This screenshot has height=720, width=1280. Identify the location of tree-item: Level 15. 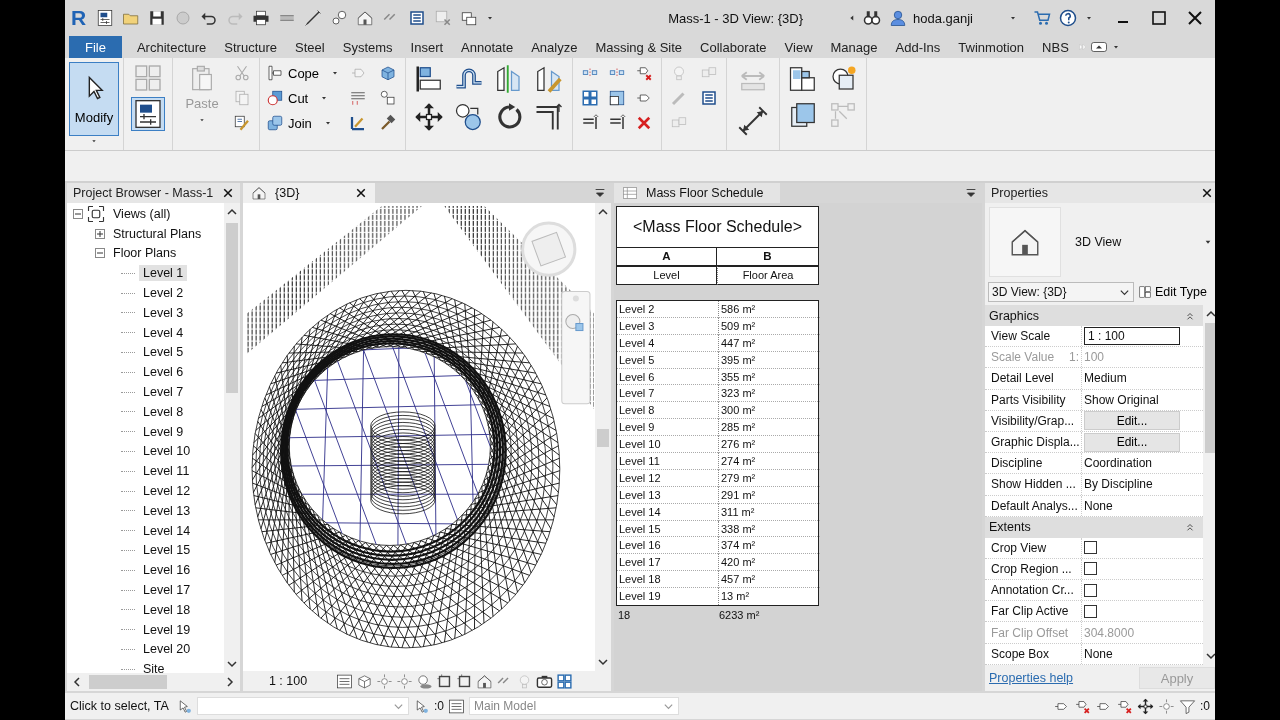
(167, 550).